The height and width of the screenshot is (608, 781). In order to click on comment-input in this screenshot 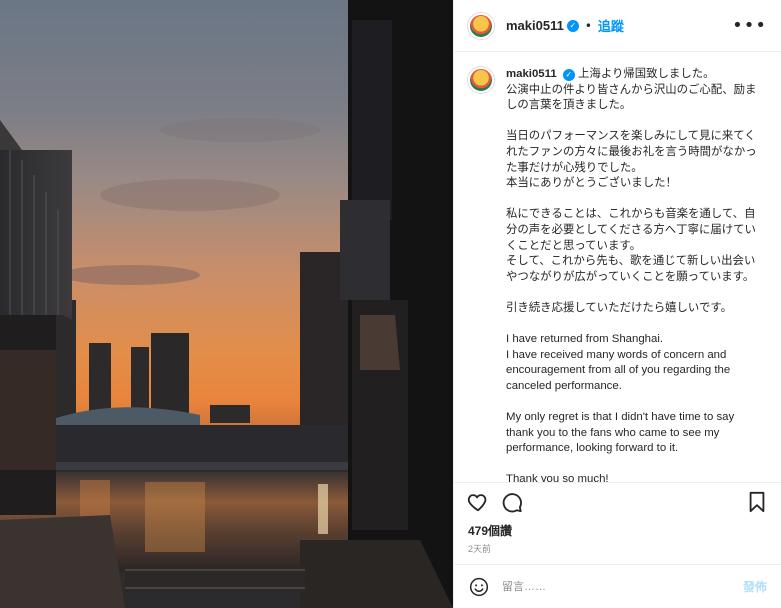, I will do `click(622, 586)`.